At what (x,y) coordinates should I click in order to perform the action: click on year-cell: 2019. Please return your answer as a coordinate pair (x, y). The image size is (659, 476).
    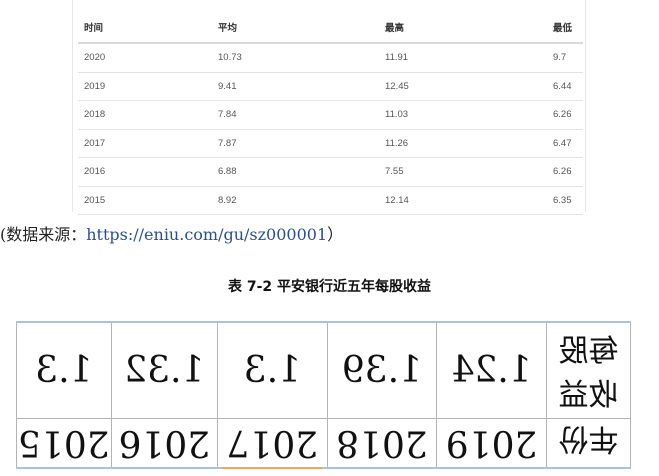
    Looking at the image, I should click on (491, 442).